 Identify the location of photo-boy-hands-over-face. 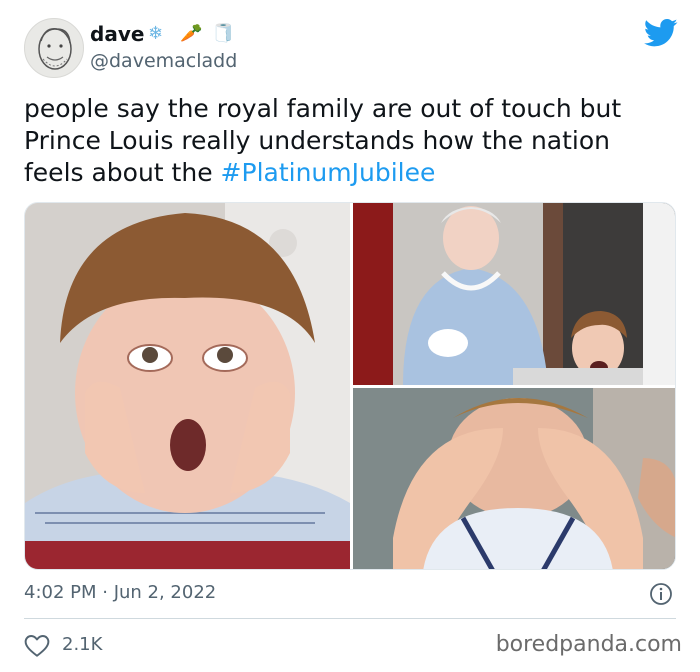
(514, 478).